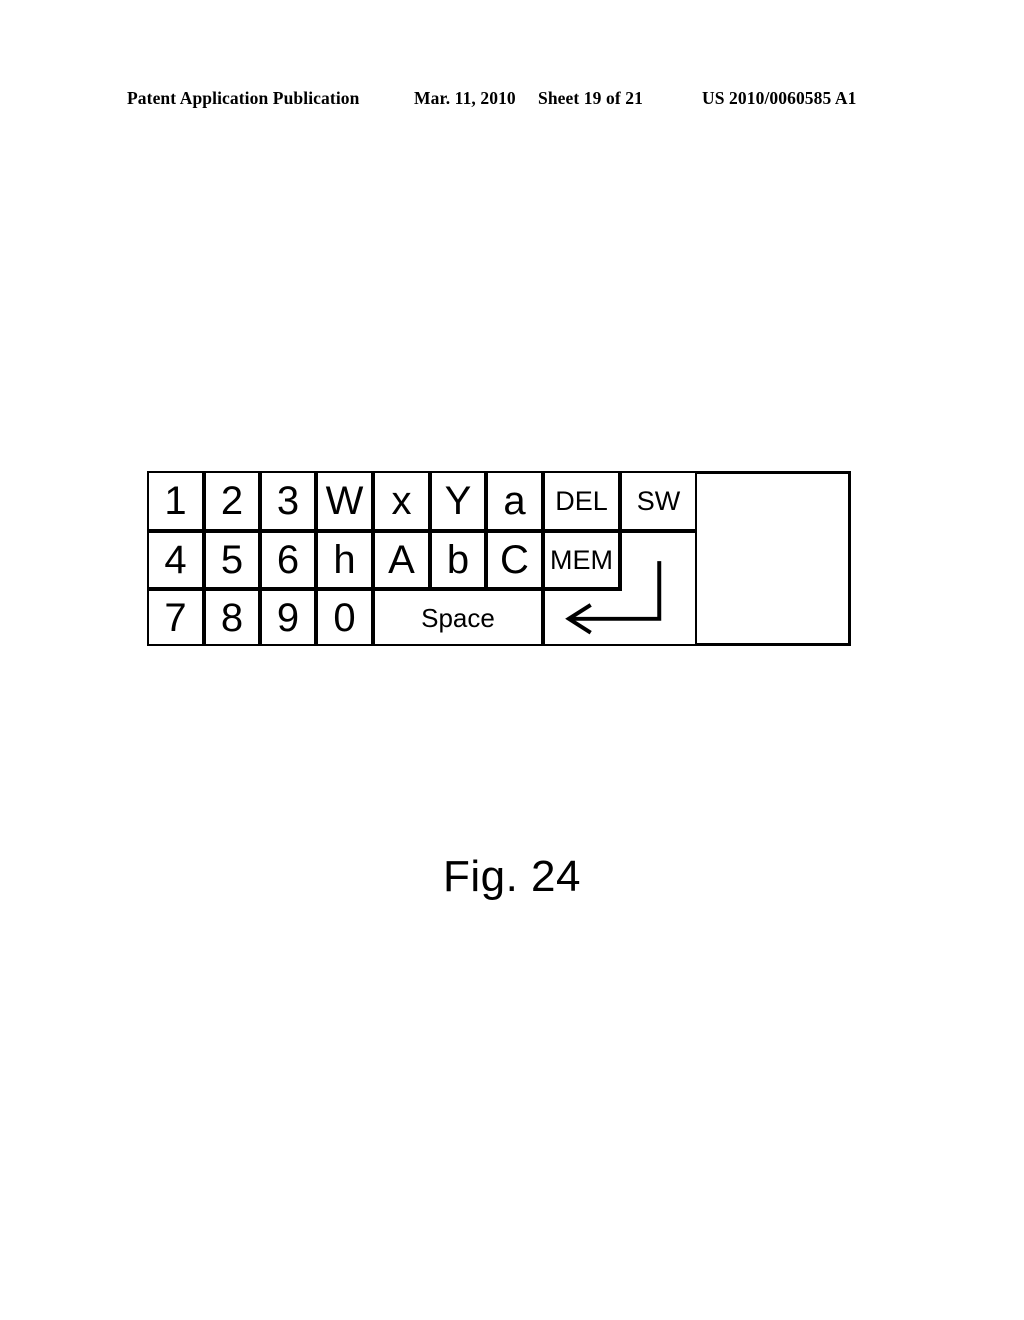  Describe the element at coordinates (243, 98) in the screenshot. I see `publication-label: Patent Application Publication` at that location.